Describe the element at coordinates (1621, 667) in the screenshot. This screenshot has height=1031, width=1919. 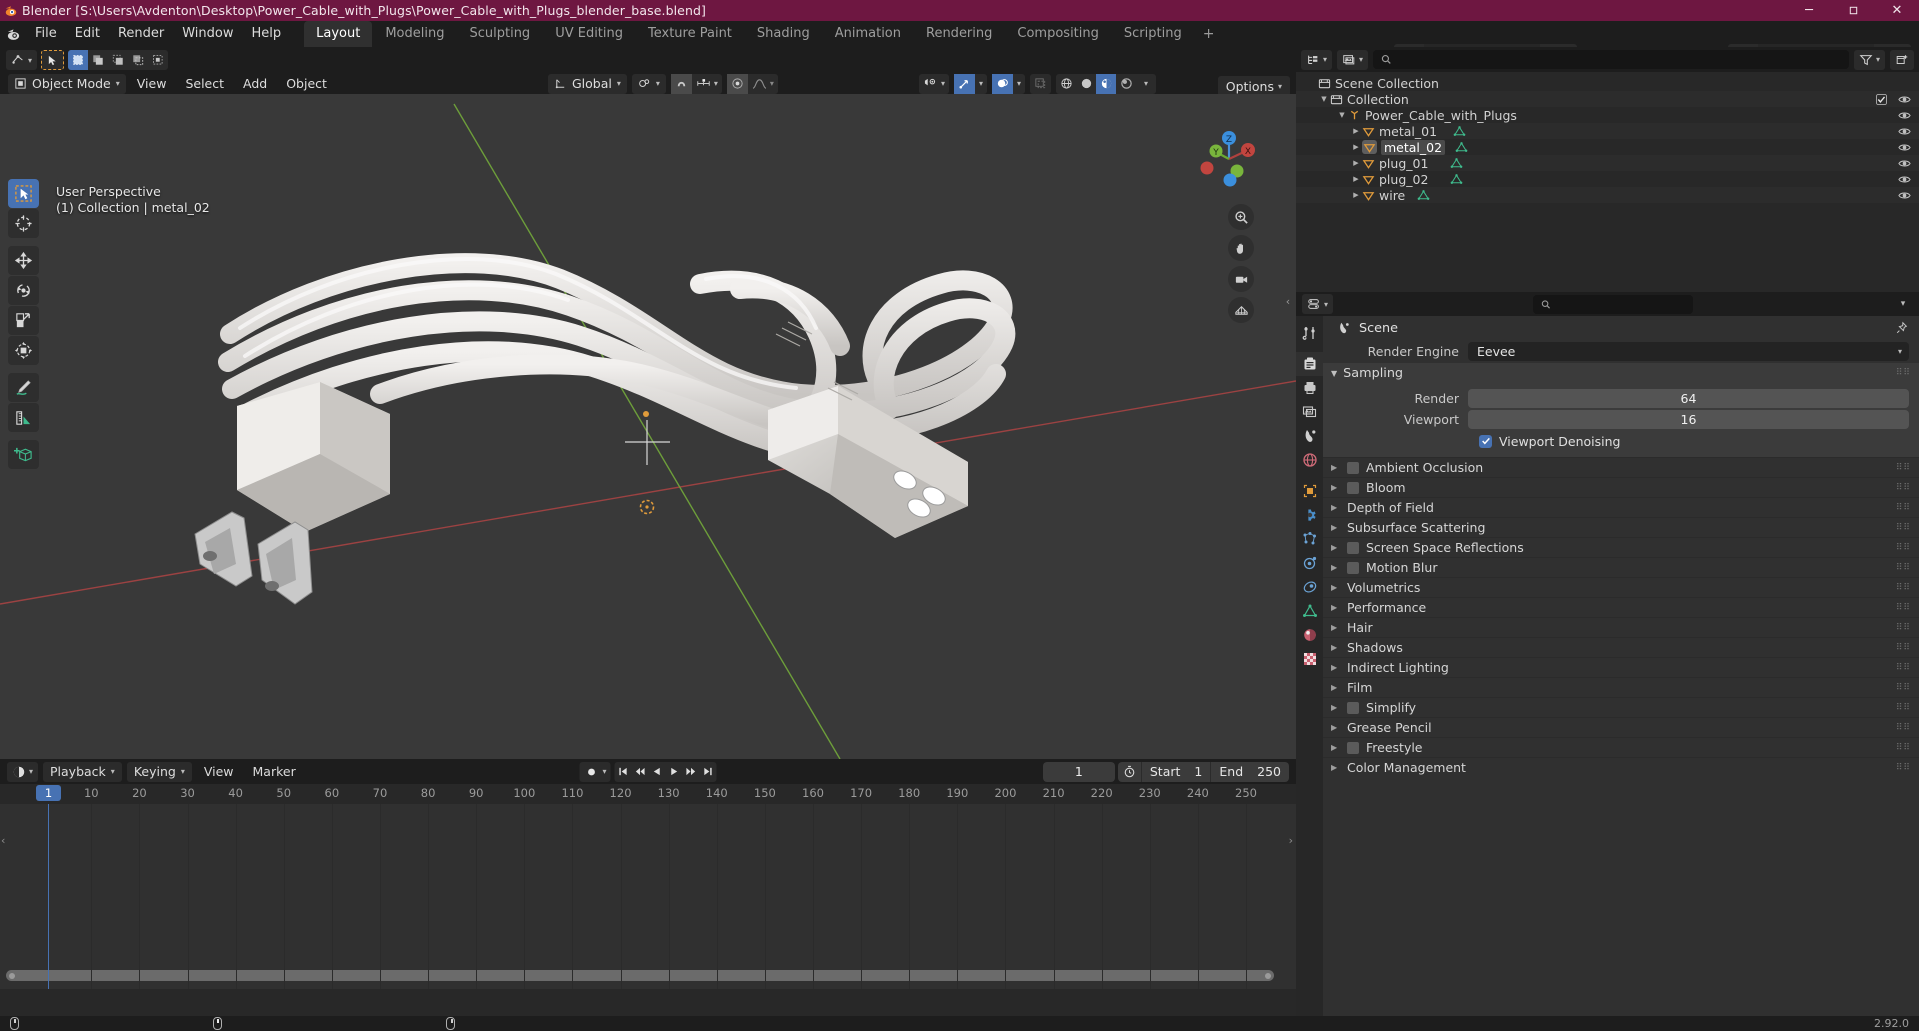
I see `section-indirect-lighting: ▶ Indirect Lighting ⠿⠿` at that location.